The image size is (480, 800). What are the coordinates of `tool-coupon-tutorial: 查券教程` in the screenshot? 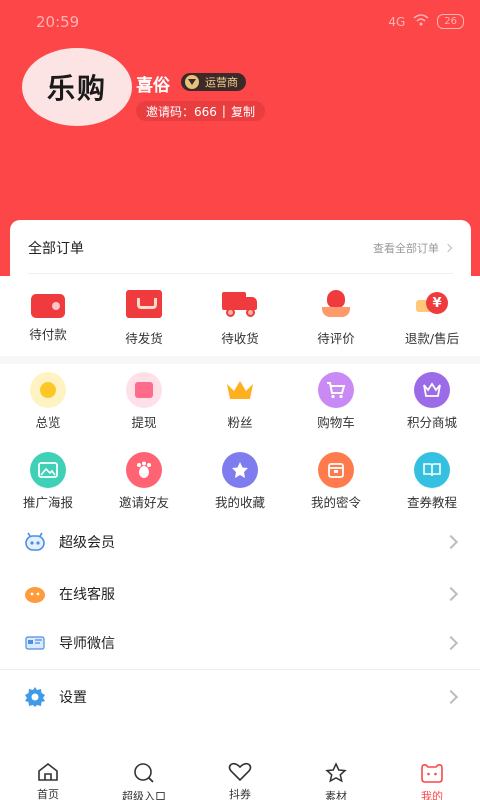 It's located at (432, 481).